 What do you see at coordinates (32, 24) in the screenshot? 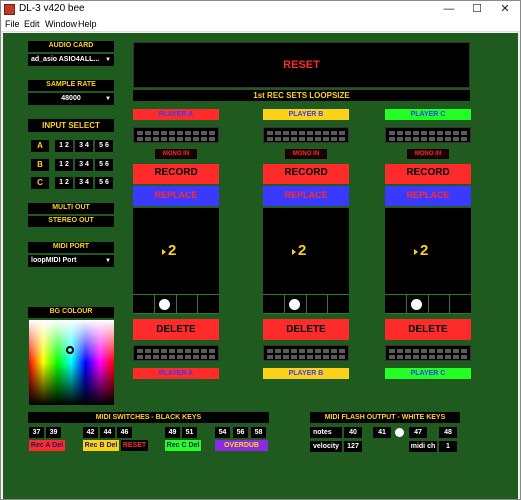
I see `menu-edit: Edit` at bounding box center [32, 24].